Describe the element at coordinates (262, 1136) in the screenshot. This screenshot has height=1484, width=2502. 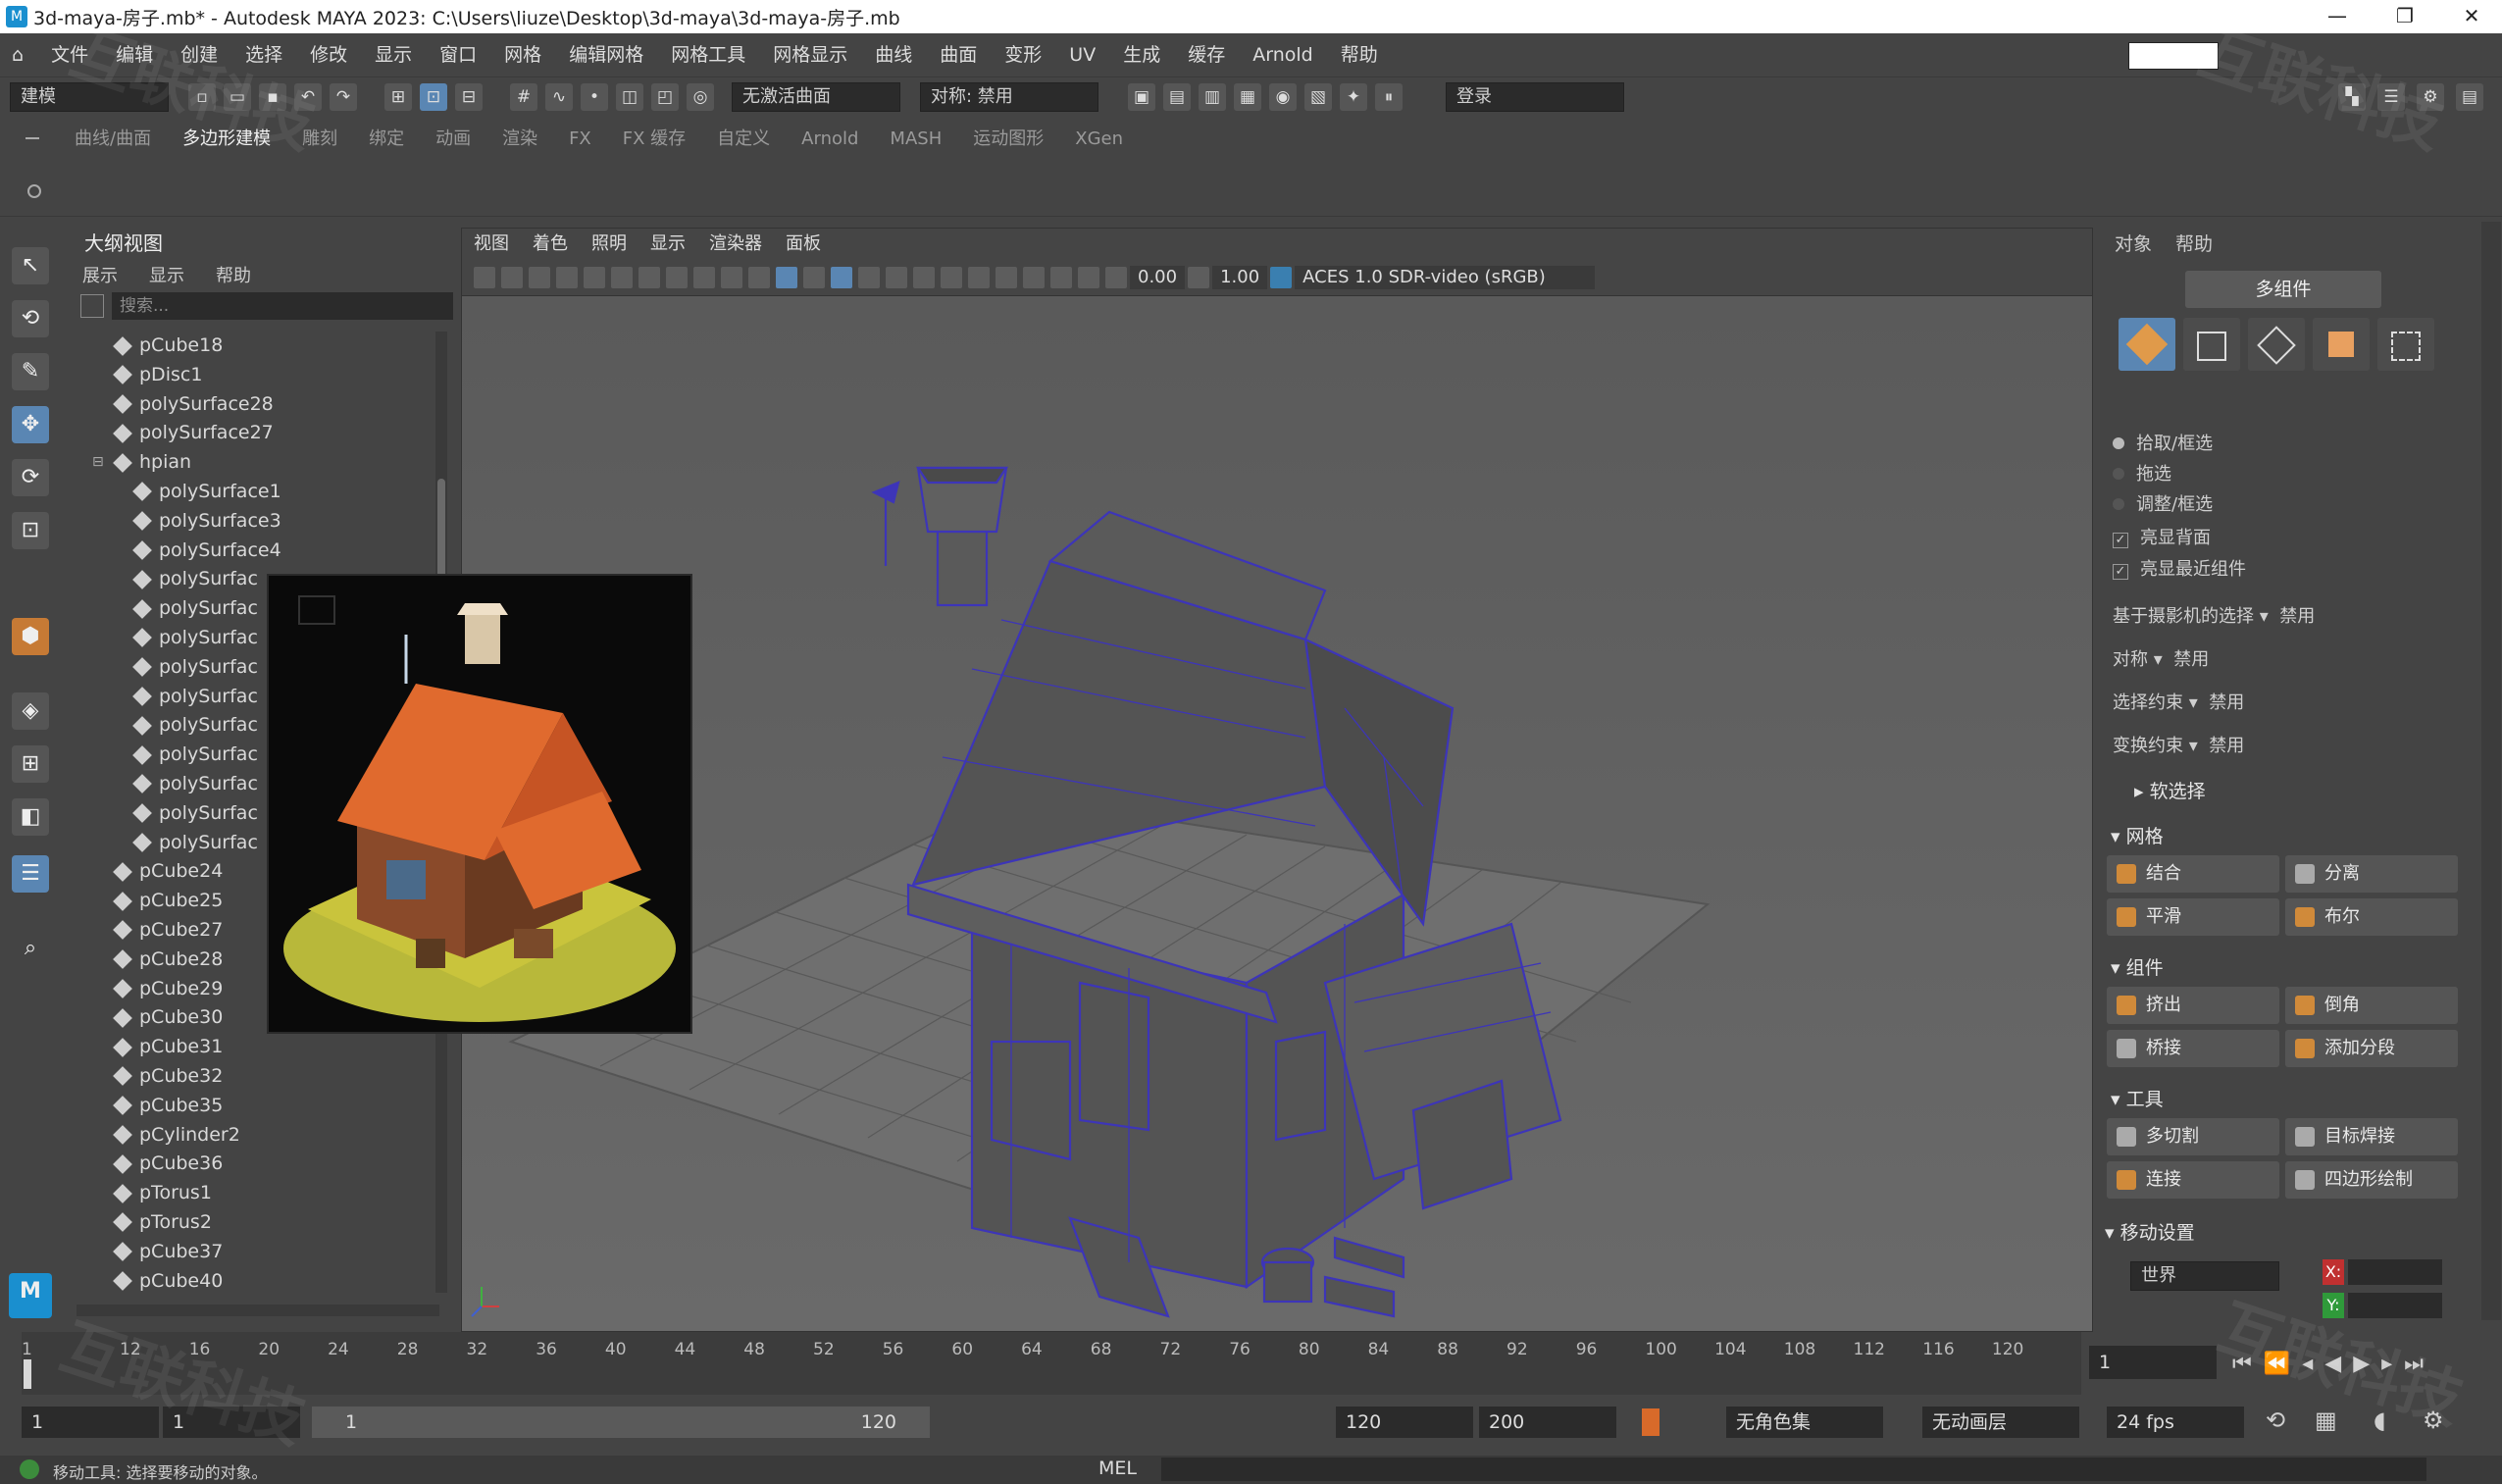
I see `outliner-node: pCylinder2` at that location.